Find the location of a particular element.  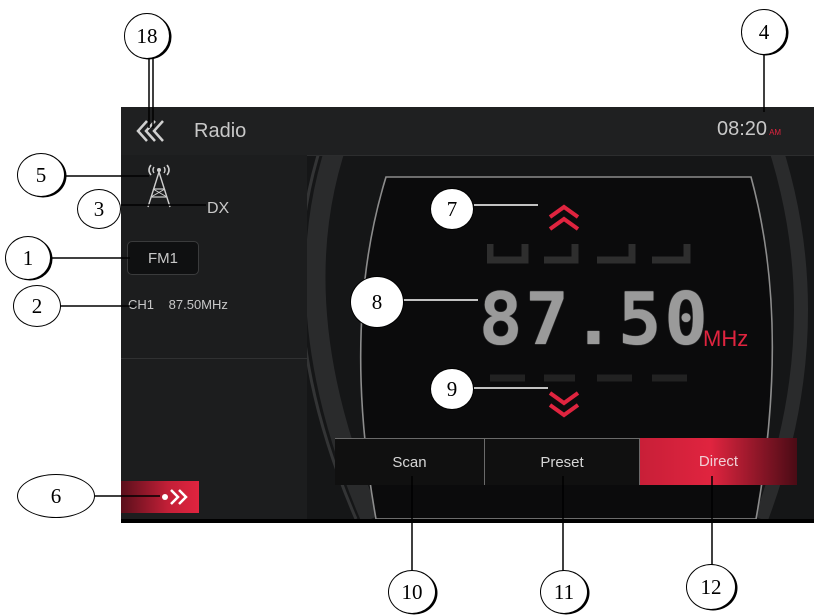

callout-11: 11 is located at coordinates (564, 592).